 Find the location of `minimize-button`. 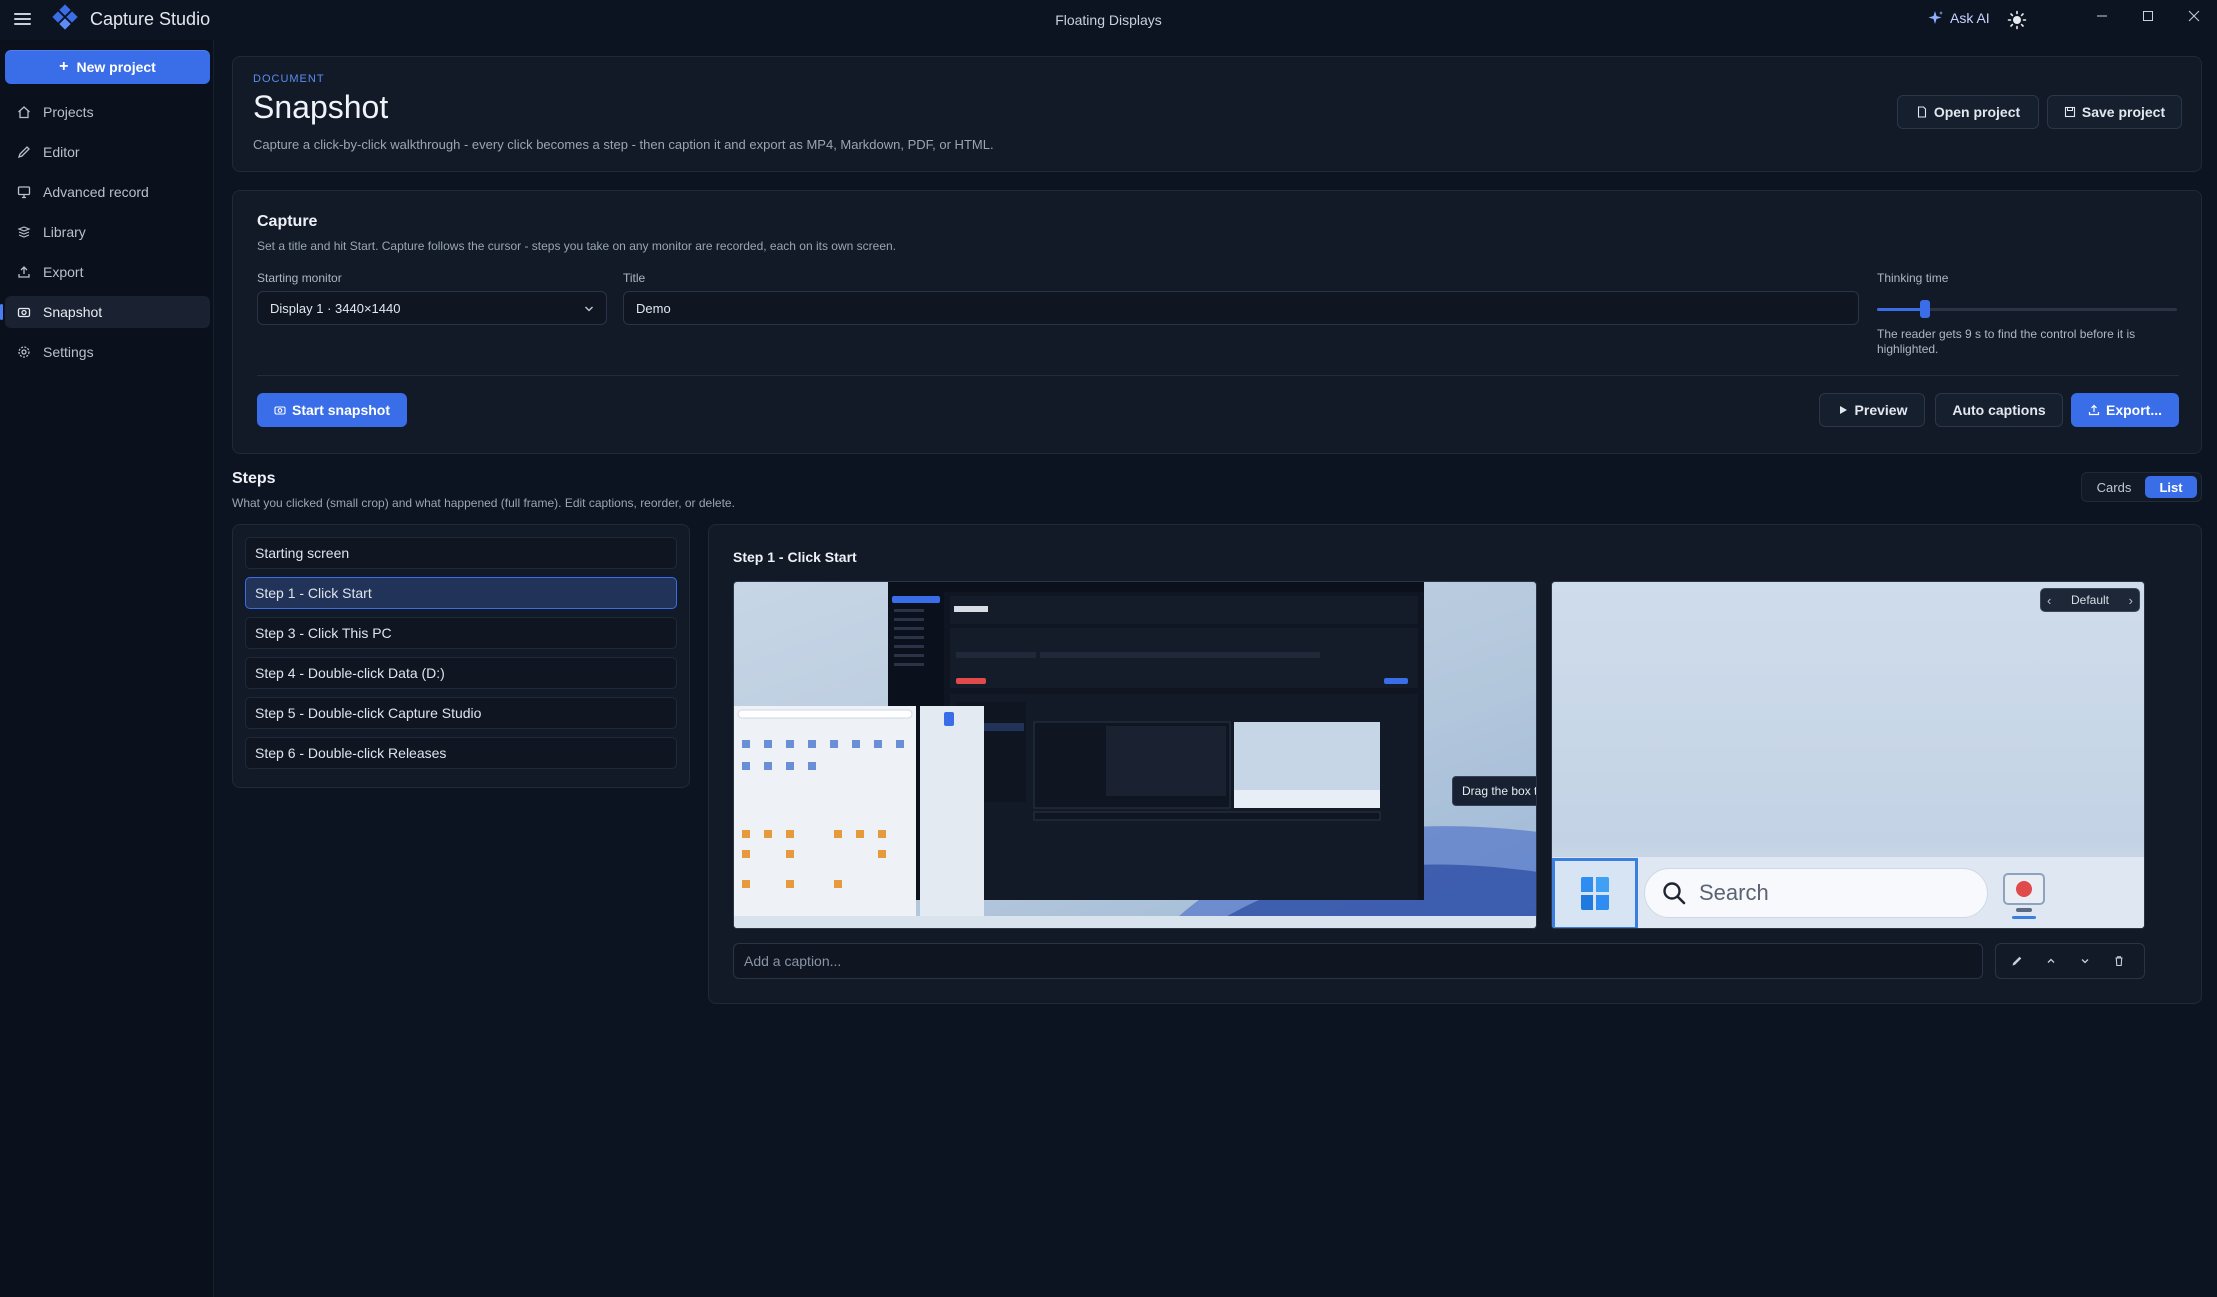

minimize-button is located at coordinates (2102, 16).